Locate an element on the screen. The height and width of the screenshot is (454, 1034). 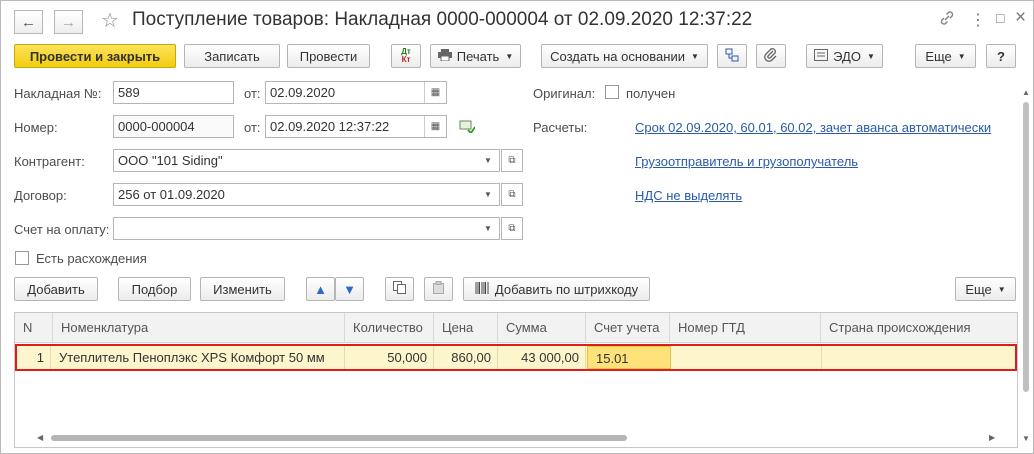
move-down-button: ▼ is located at coordinates (349, 289).